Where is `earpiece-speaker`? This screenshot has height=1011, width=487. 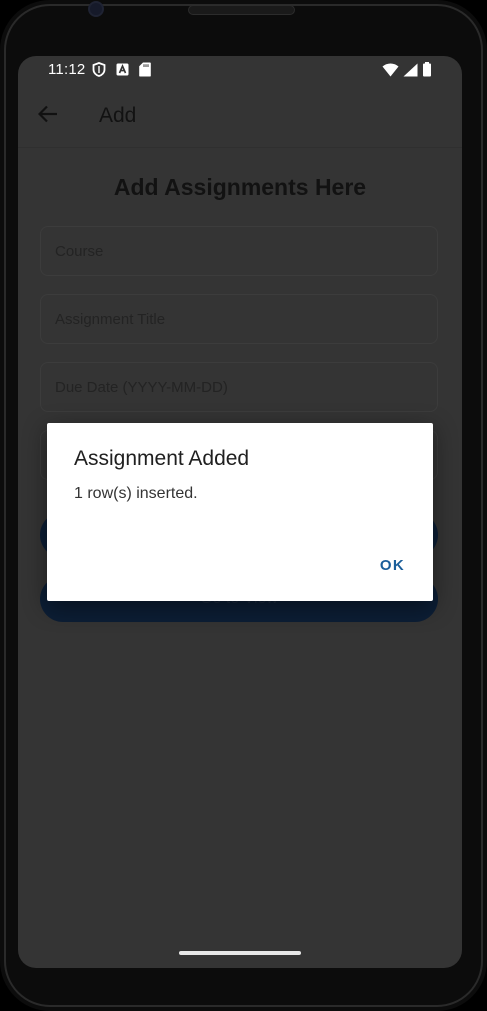 earpiece-speaker is located at coordinates (241, 10).